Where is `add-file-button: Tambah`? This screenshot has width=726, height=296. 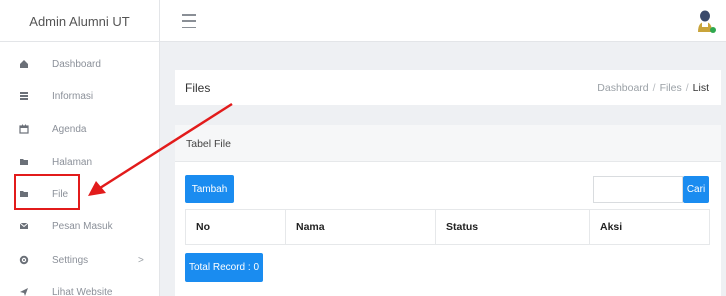 add-file-button: Tambah is located at coordinates (209, 189).